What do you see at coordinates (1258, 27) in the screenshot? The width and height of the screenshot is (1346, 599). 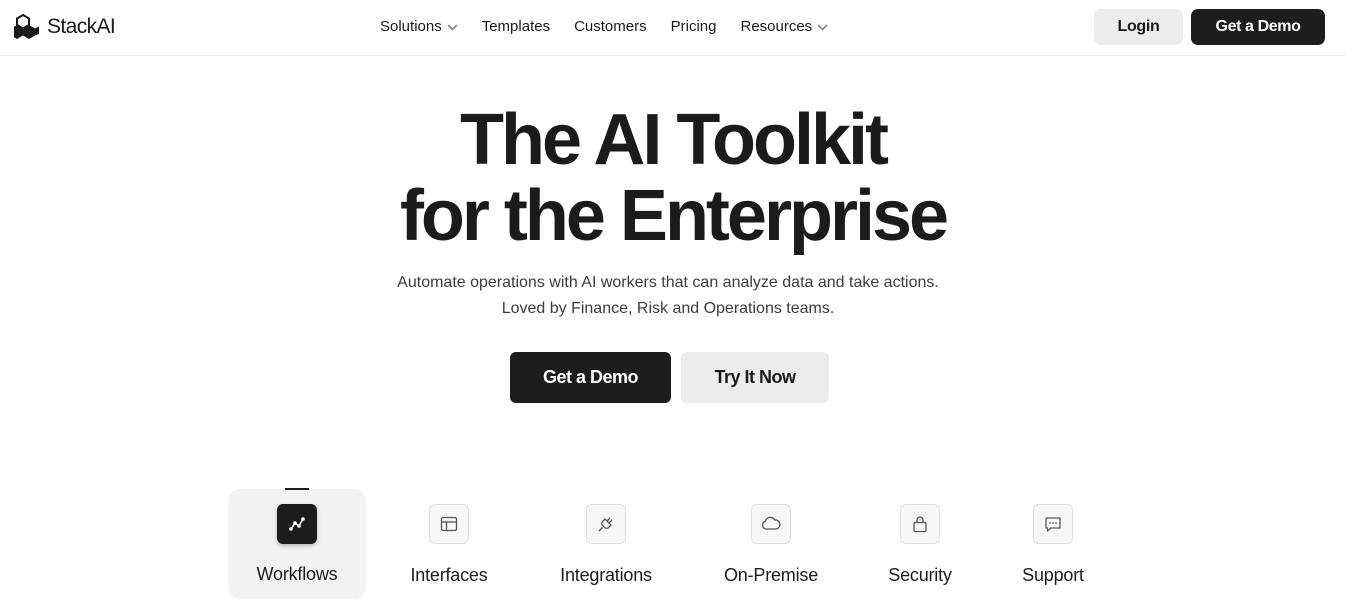 I see `get-demo-header-button: Get a Demo` at bounding box center [1258, 27].